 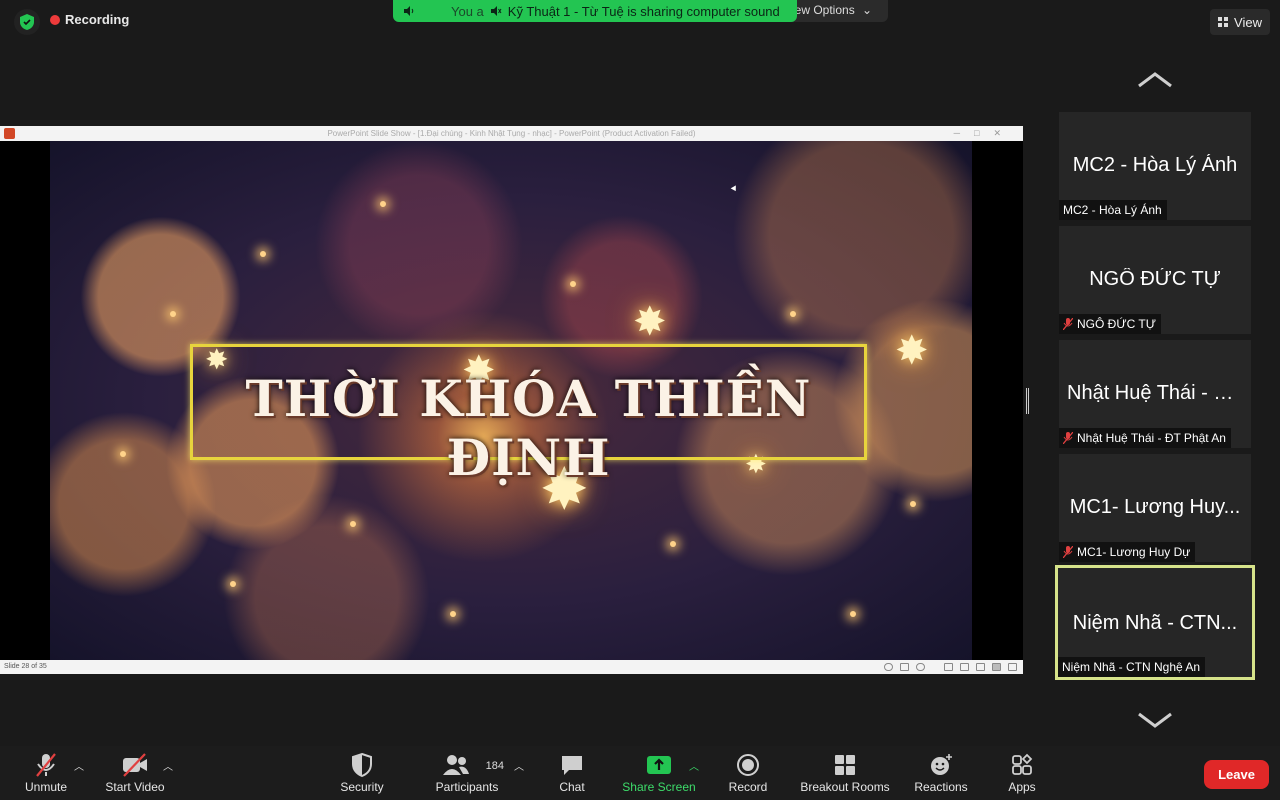 What do you see at coordinates (467, 787) in the screenshot?
I see `participants-label: Participants` at bounding box center [467, 787].